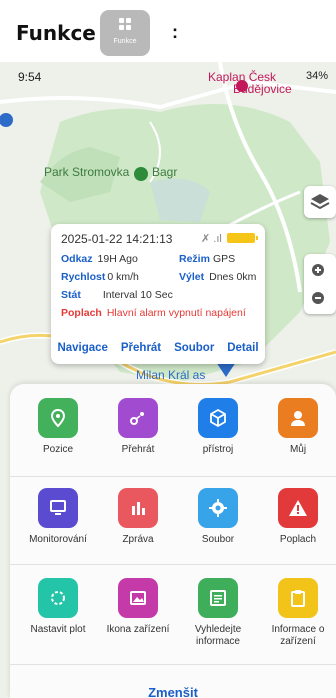 The width and height of the screenshot is (336, 698). What do you see at coordinates (138, 598) in the screenshot?
I see `image-icon` at bounding box center [138, 598].